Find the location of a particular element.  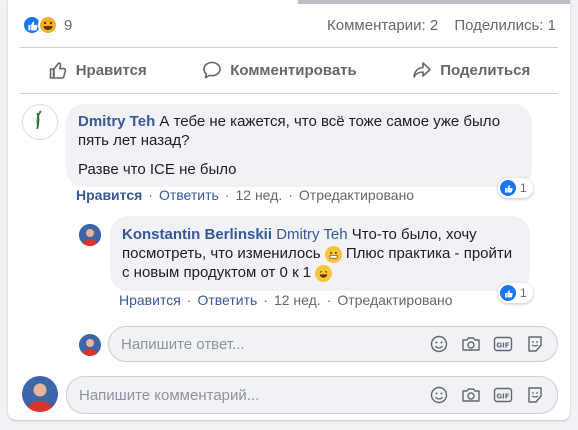

share-button: Поделиться is located at coordinates (471, 70).